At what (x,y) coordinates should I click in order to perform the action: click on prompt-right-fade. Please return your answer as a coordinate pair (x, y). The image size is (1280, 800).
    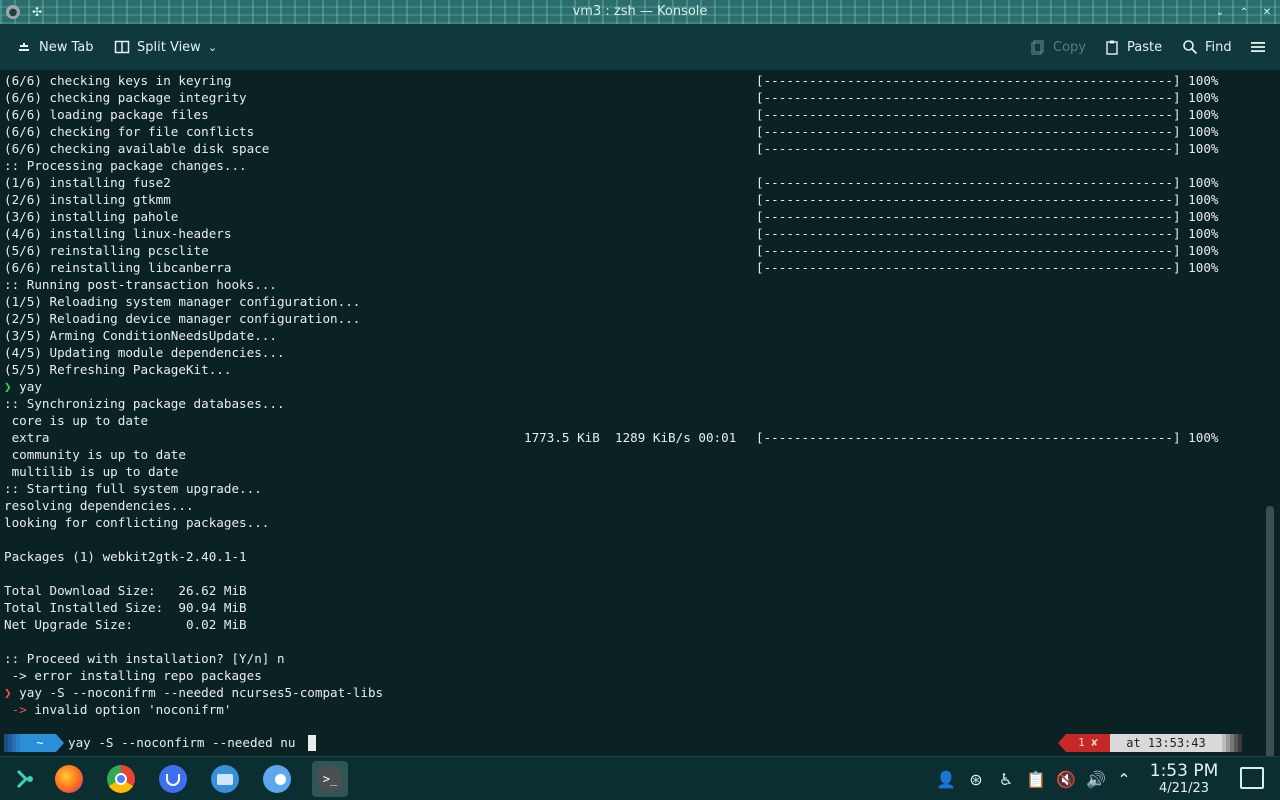
    Looking at the image, I should click on (1232, 743).